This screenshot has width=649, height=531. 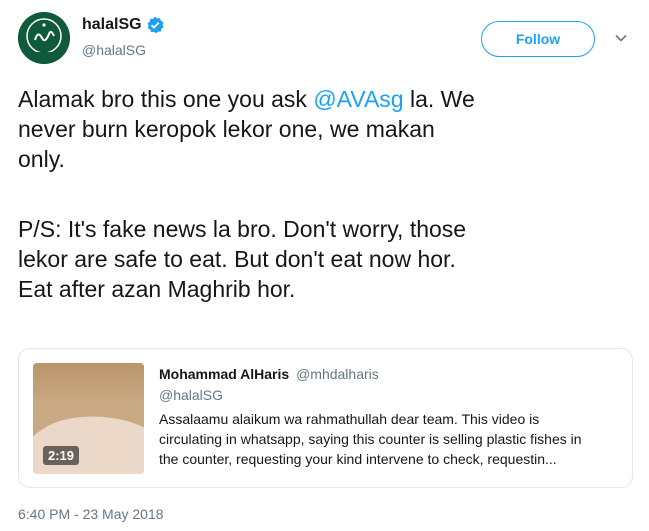 I want to click on avatar, so click(x=44, y=38).